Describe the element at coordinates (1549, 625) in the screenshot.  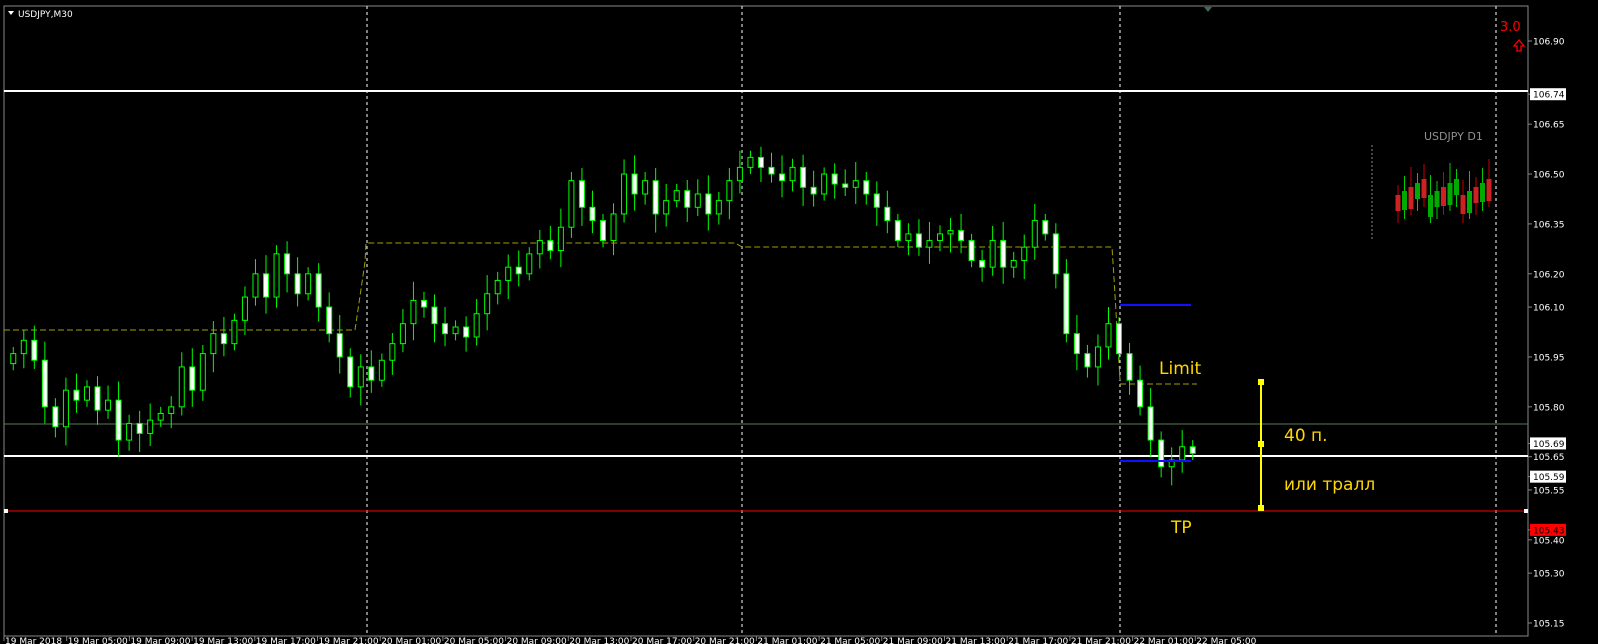
I see `price-label: 105.15` at that location.